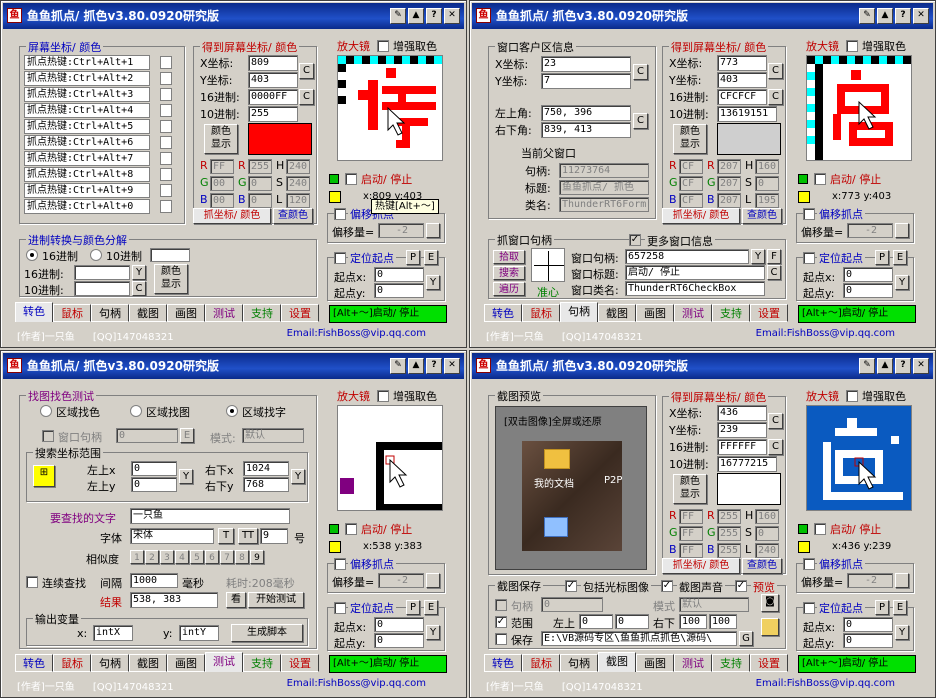 The height and width of the screenshot is (698, 936). I want to click on range-checkbox: ✓, so click(501, 622).